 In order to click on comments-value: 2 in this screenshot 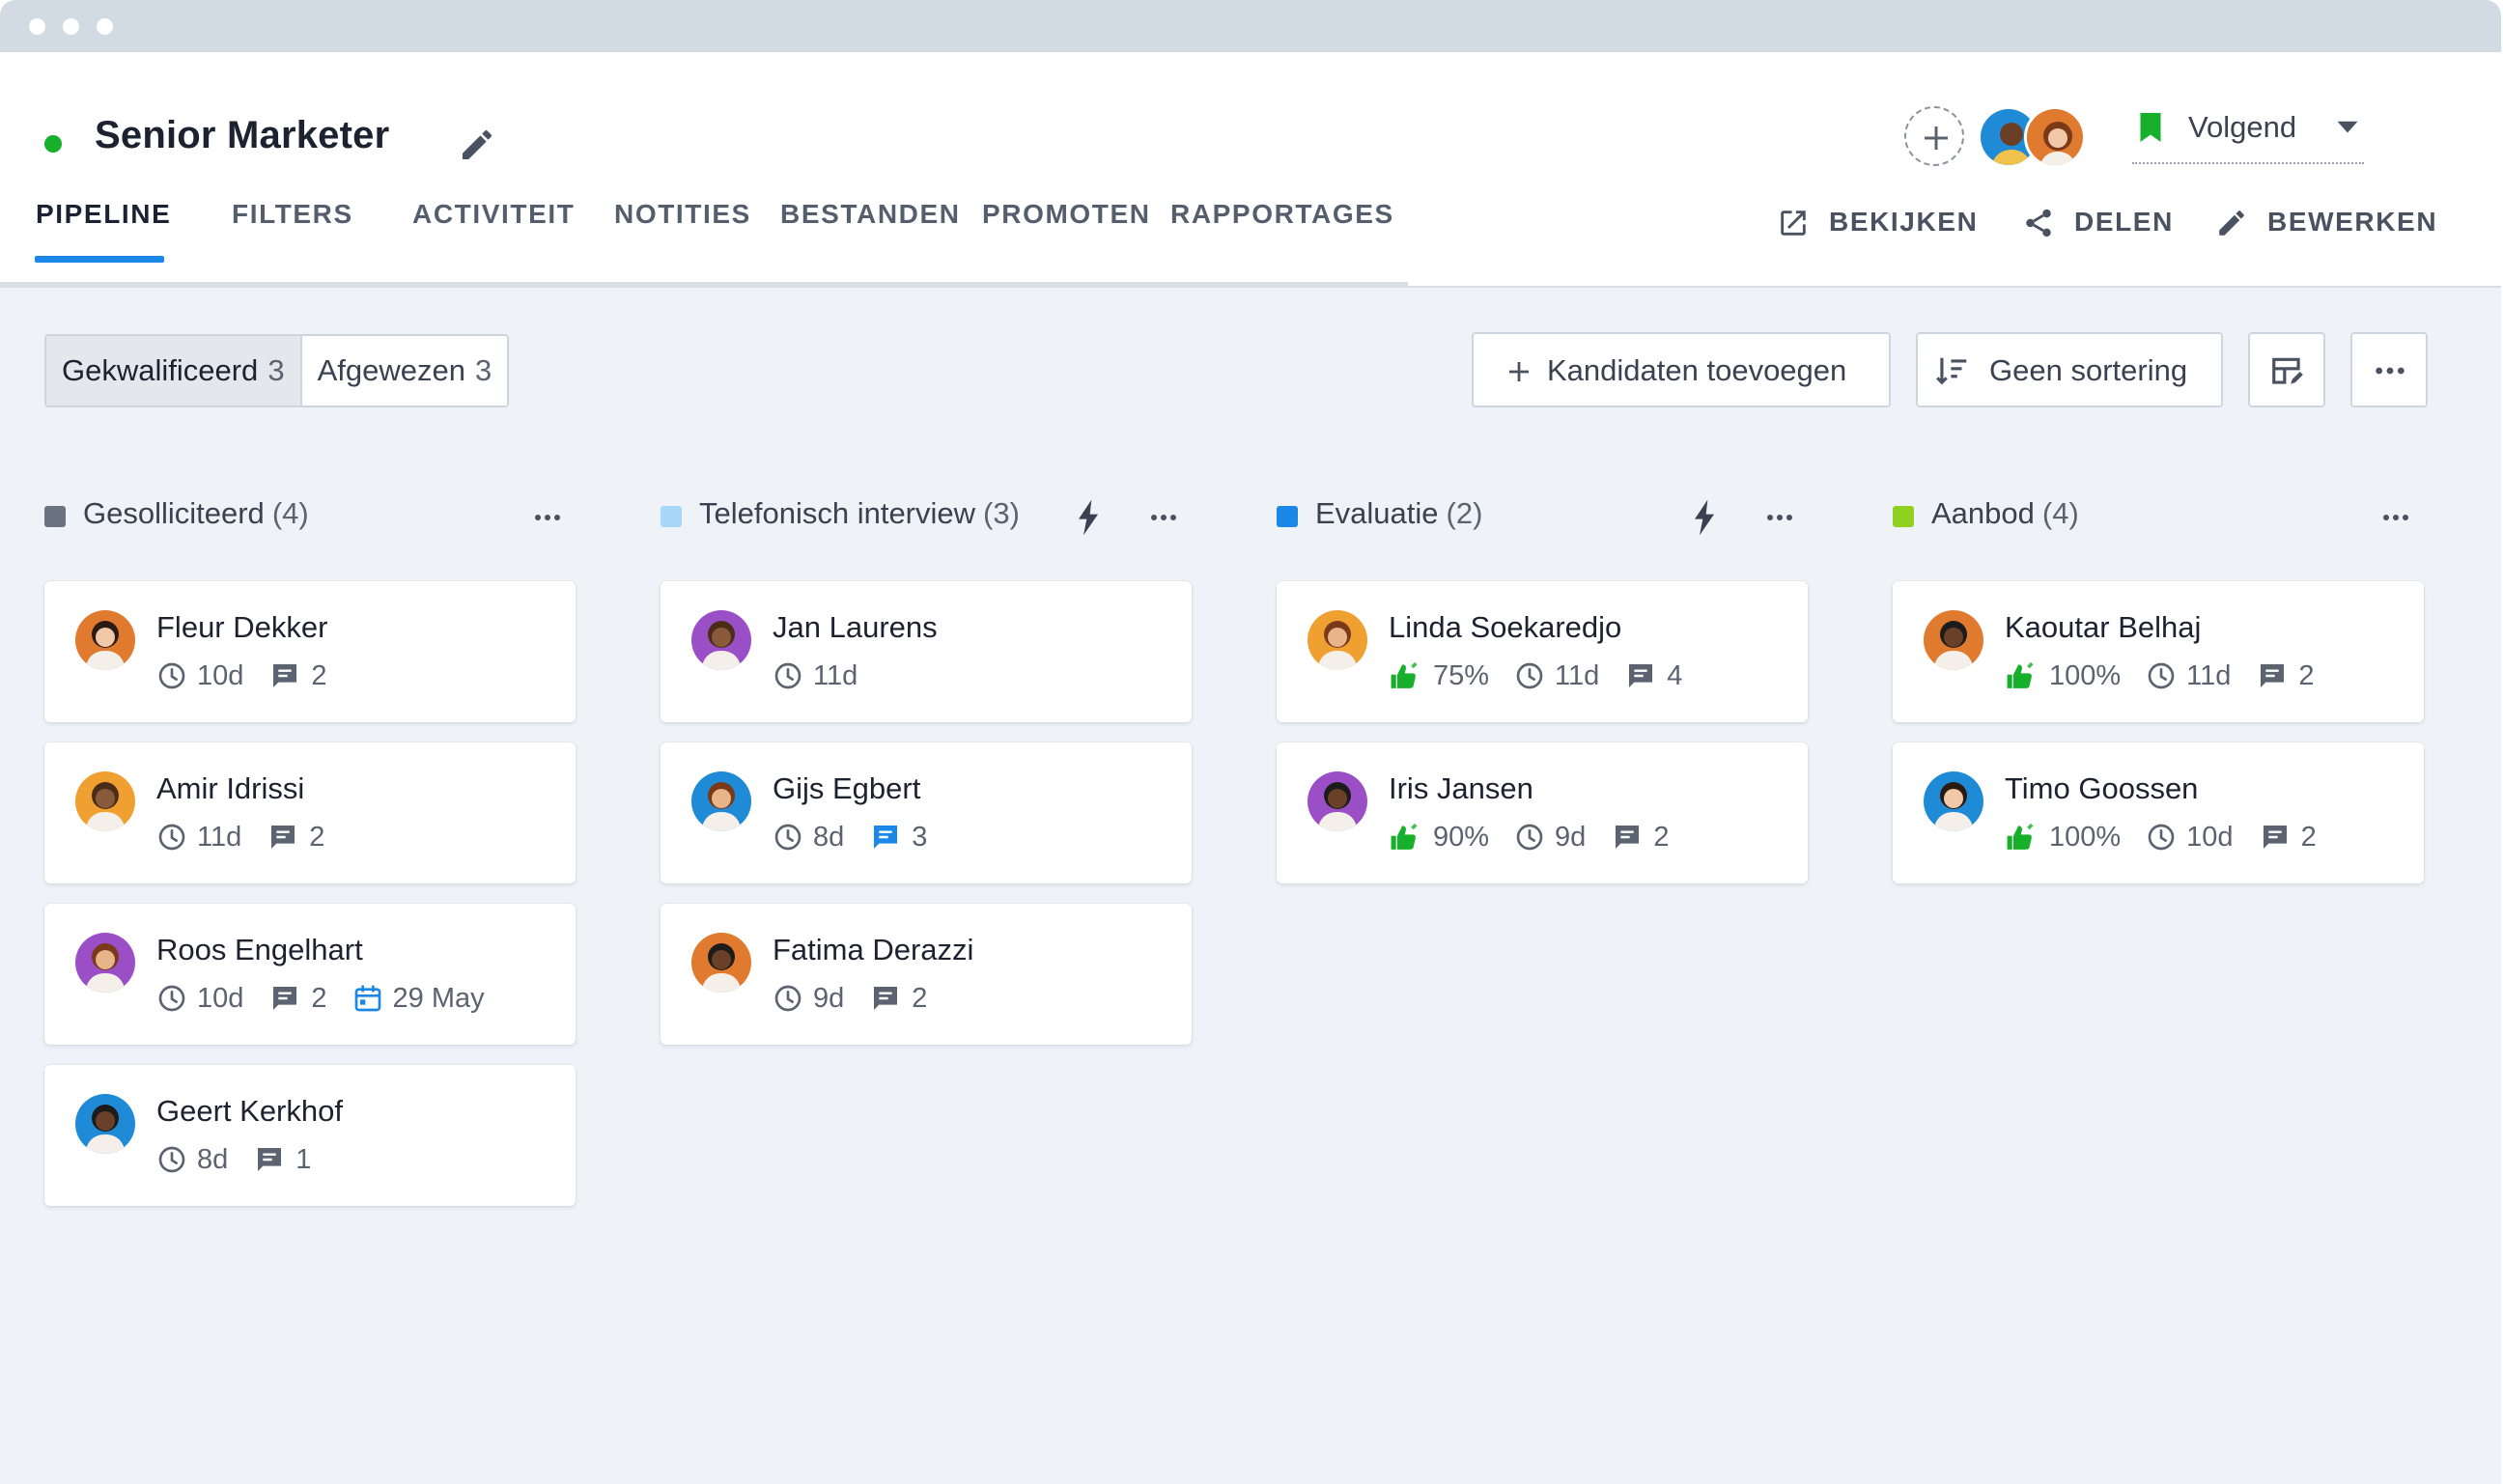, I will do `click(920, 998)`.